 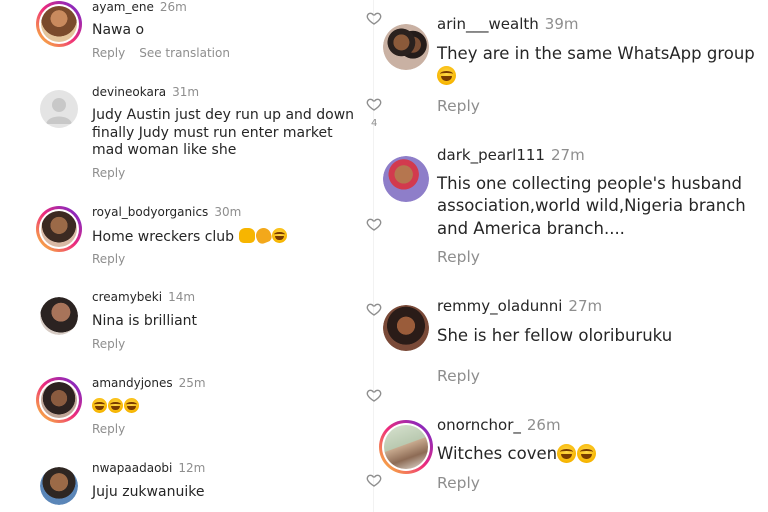 I want to click on comment-username: arin___wealth, so click(x=488, y=24).